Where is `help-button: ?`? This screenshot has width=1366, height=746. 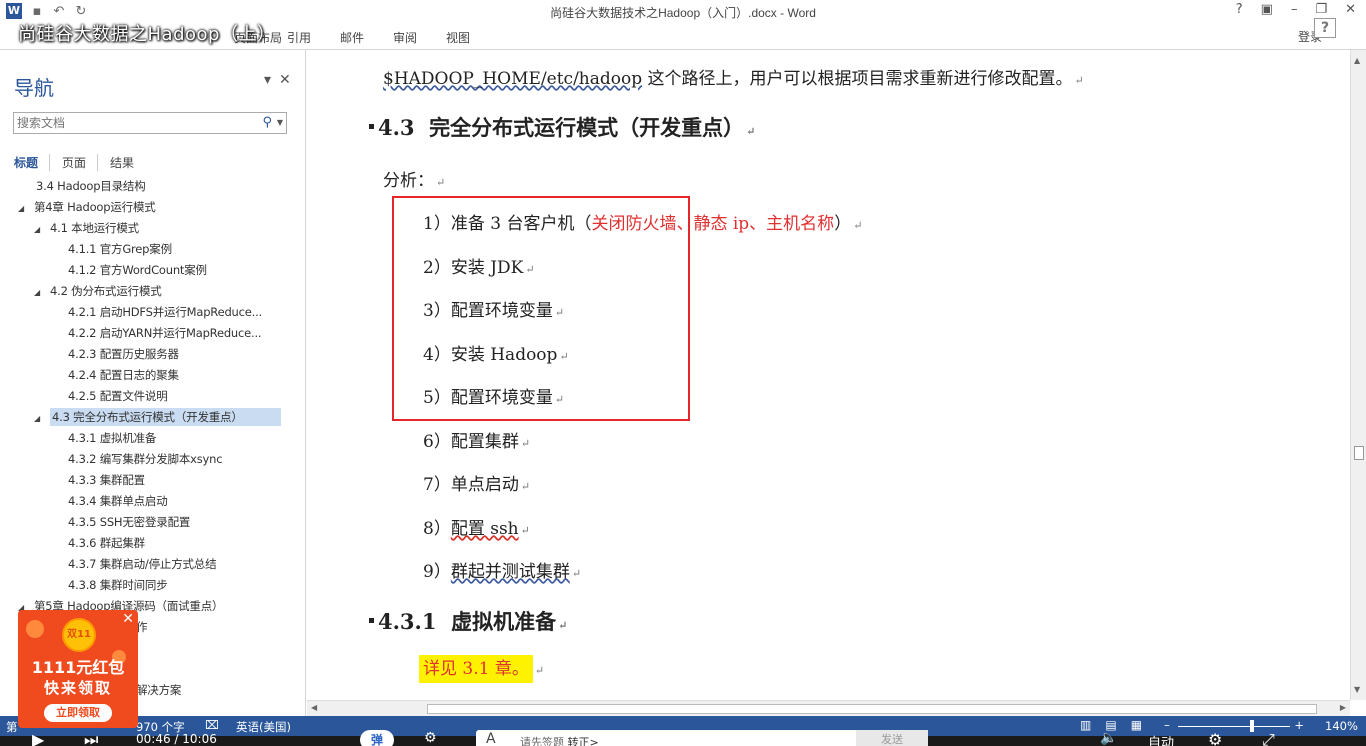
help-button: ? is located at coordinates (1325, 28).